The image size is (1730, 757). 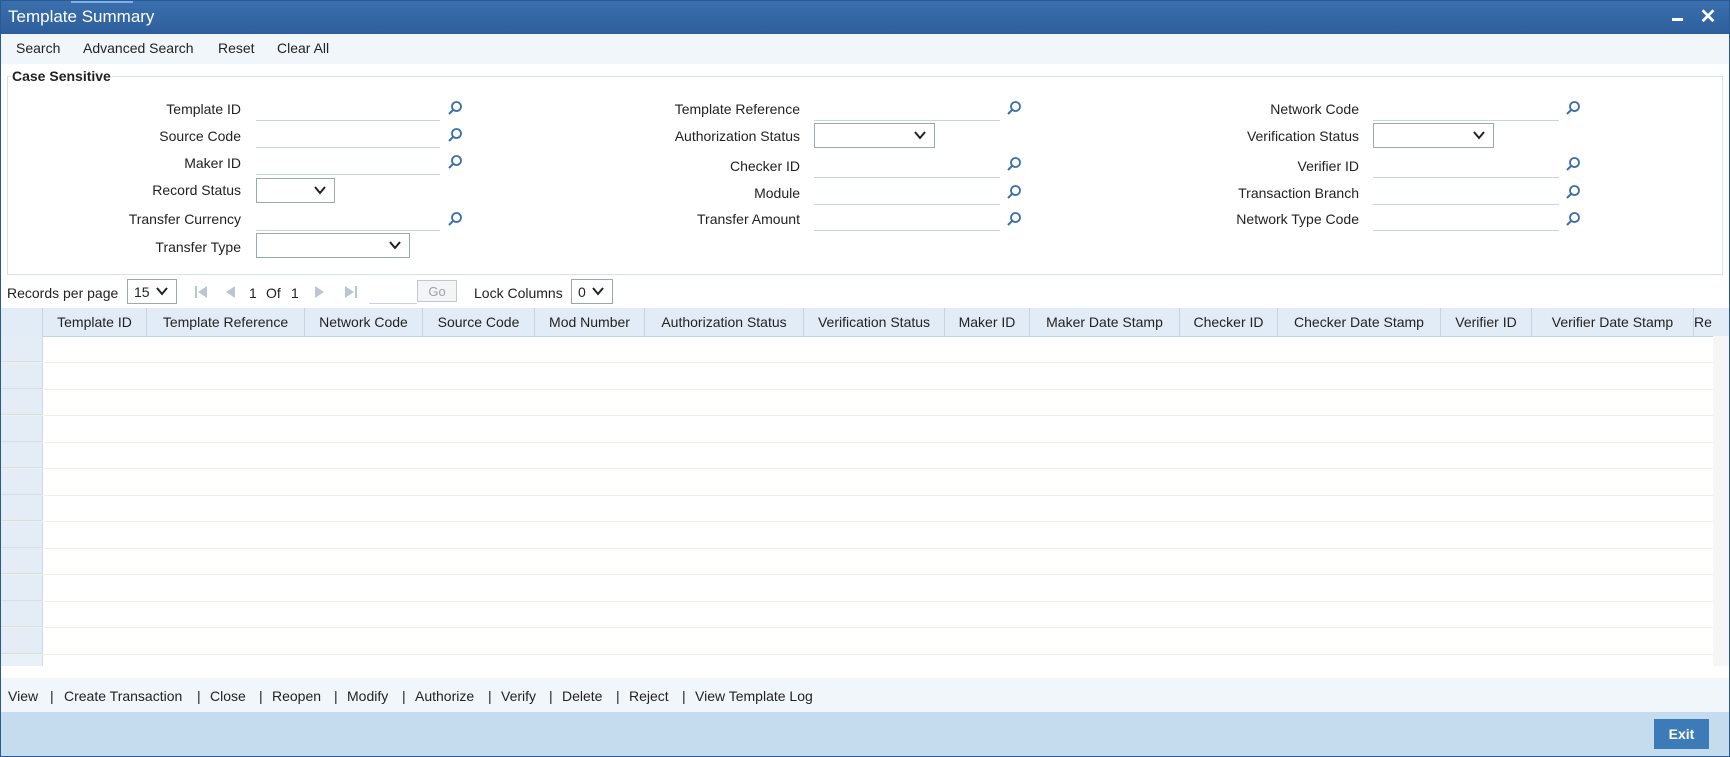 I want to click on maker-id-input, so click(x=348, y=162).